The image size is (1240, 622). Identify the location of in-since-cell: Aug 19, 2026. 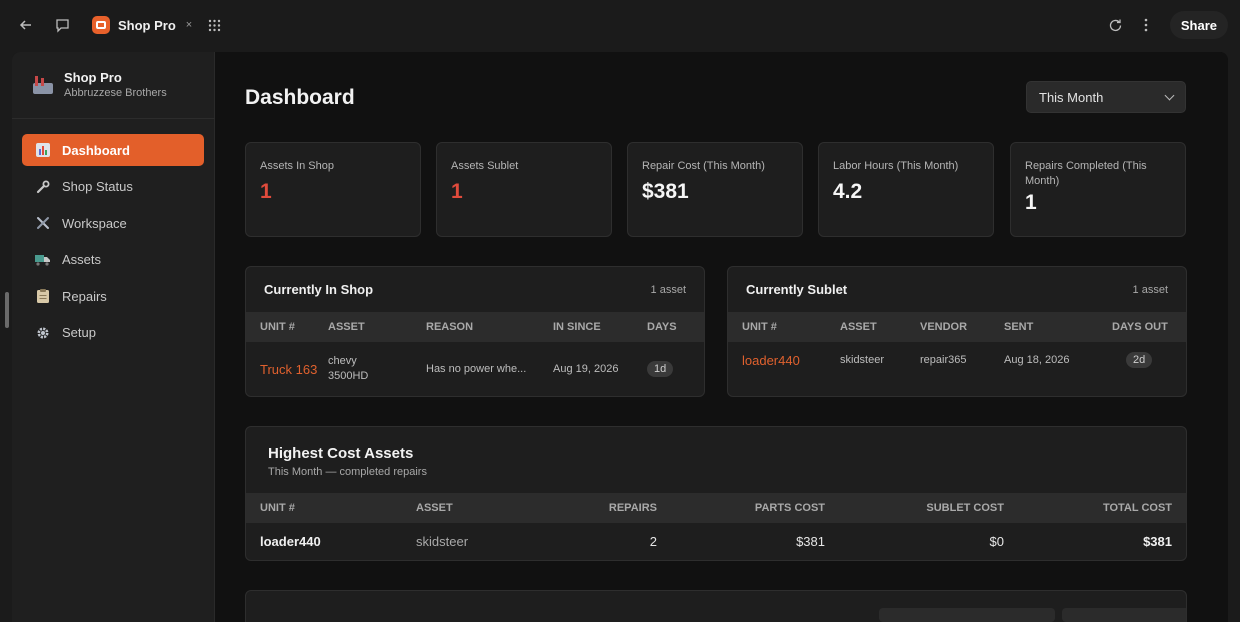
(586, 369).